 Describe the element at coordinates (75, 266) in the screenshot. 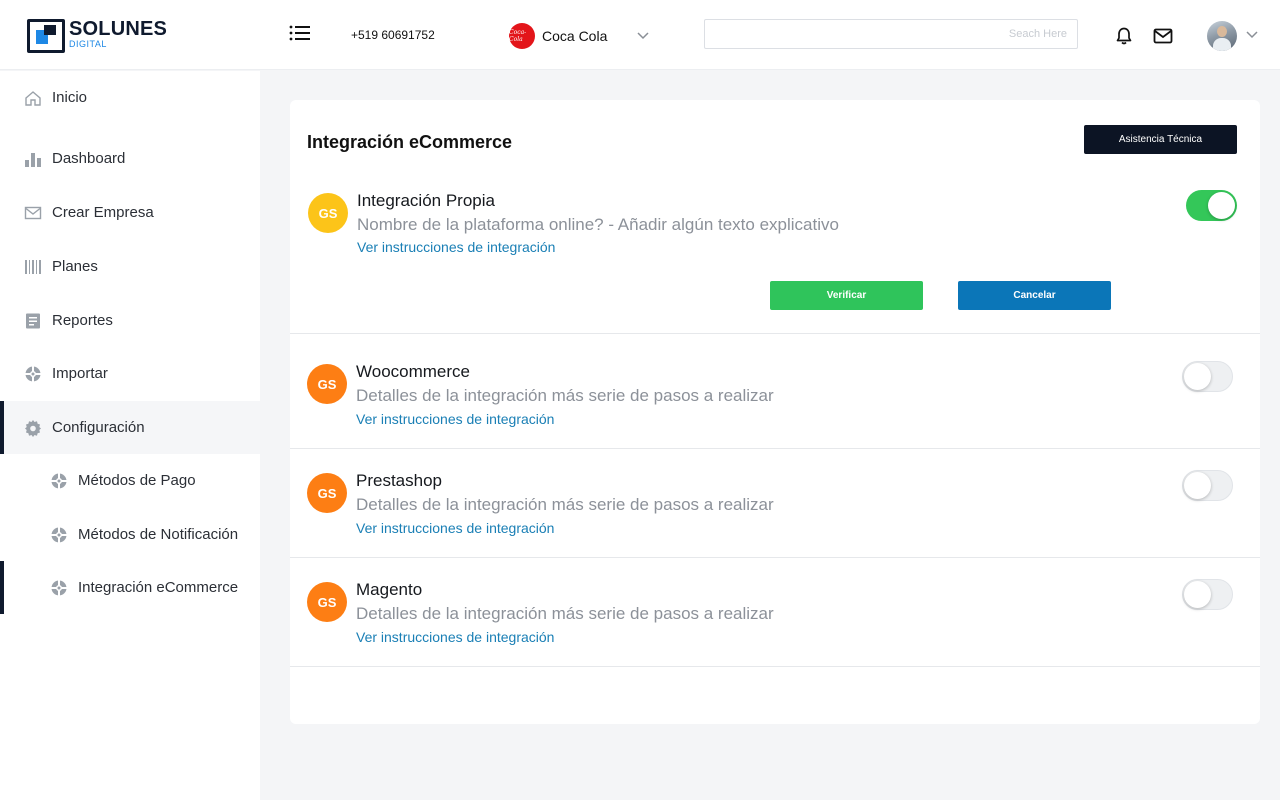

I see `sidebar-item-label: Planes` at that location.